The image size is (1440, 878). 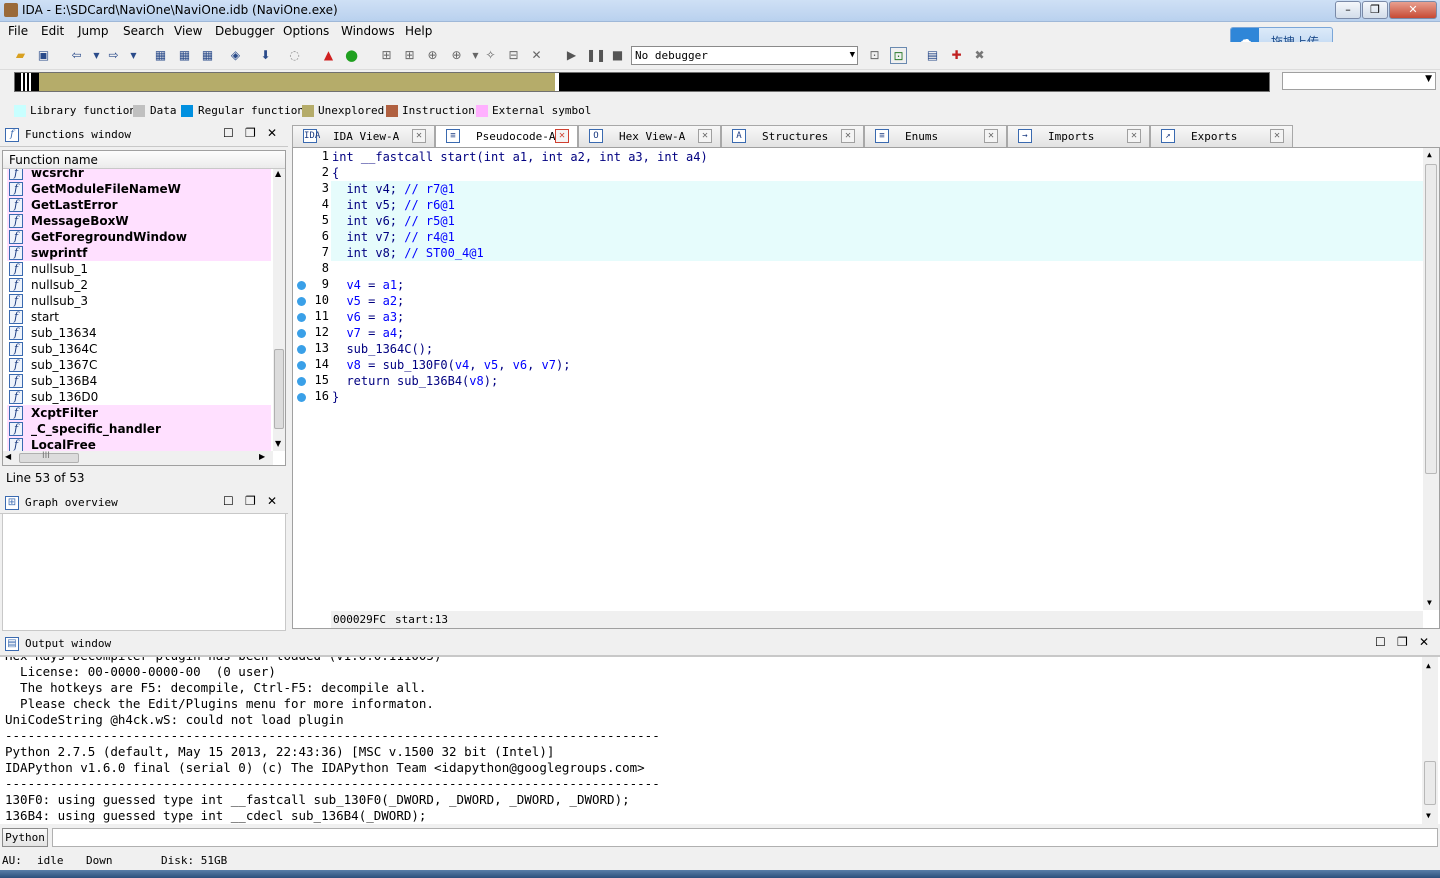 I want to click on open-structures-icon: ▦, so click(x=184, y=55).